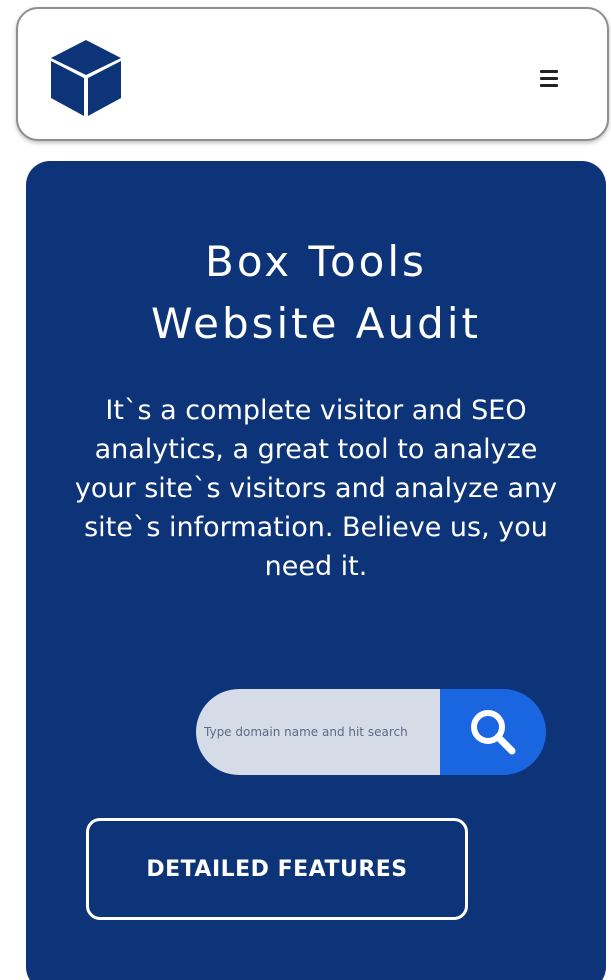  Describe the element at coordinates (318, 732) in the screenshot. I see `domain-search-input` at that location.